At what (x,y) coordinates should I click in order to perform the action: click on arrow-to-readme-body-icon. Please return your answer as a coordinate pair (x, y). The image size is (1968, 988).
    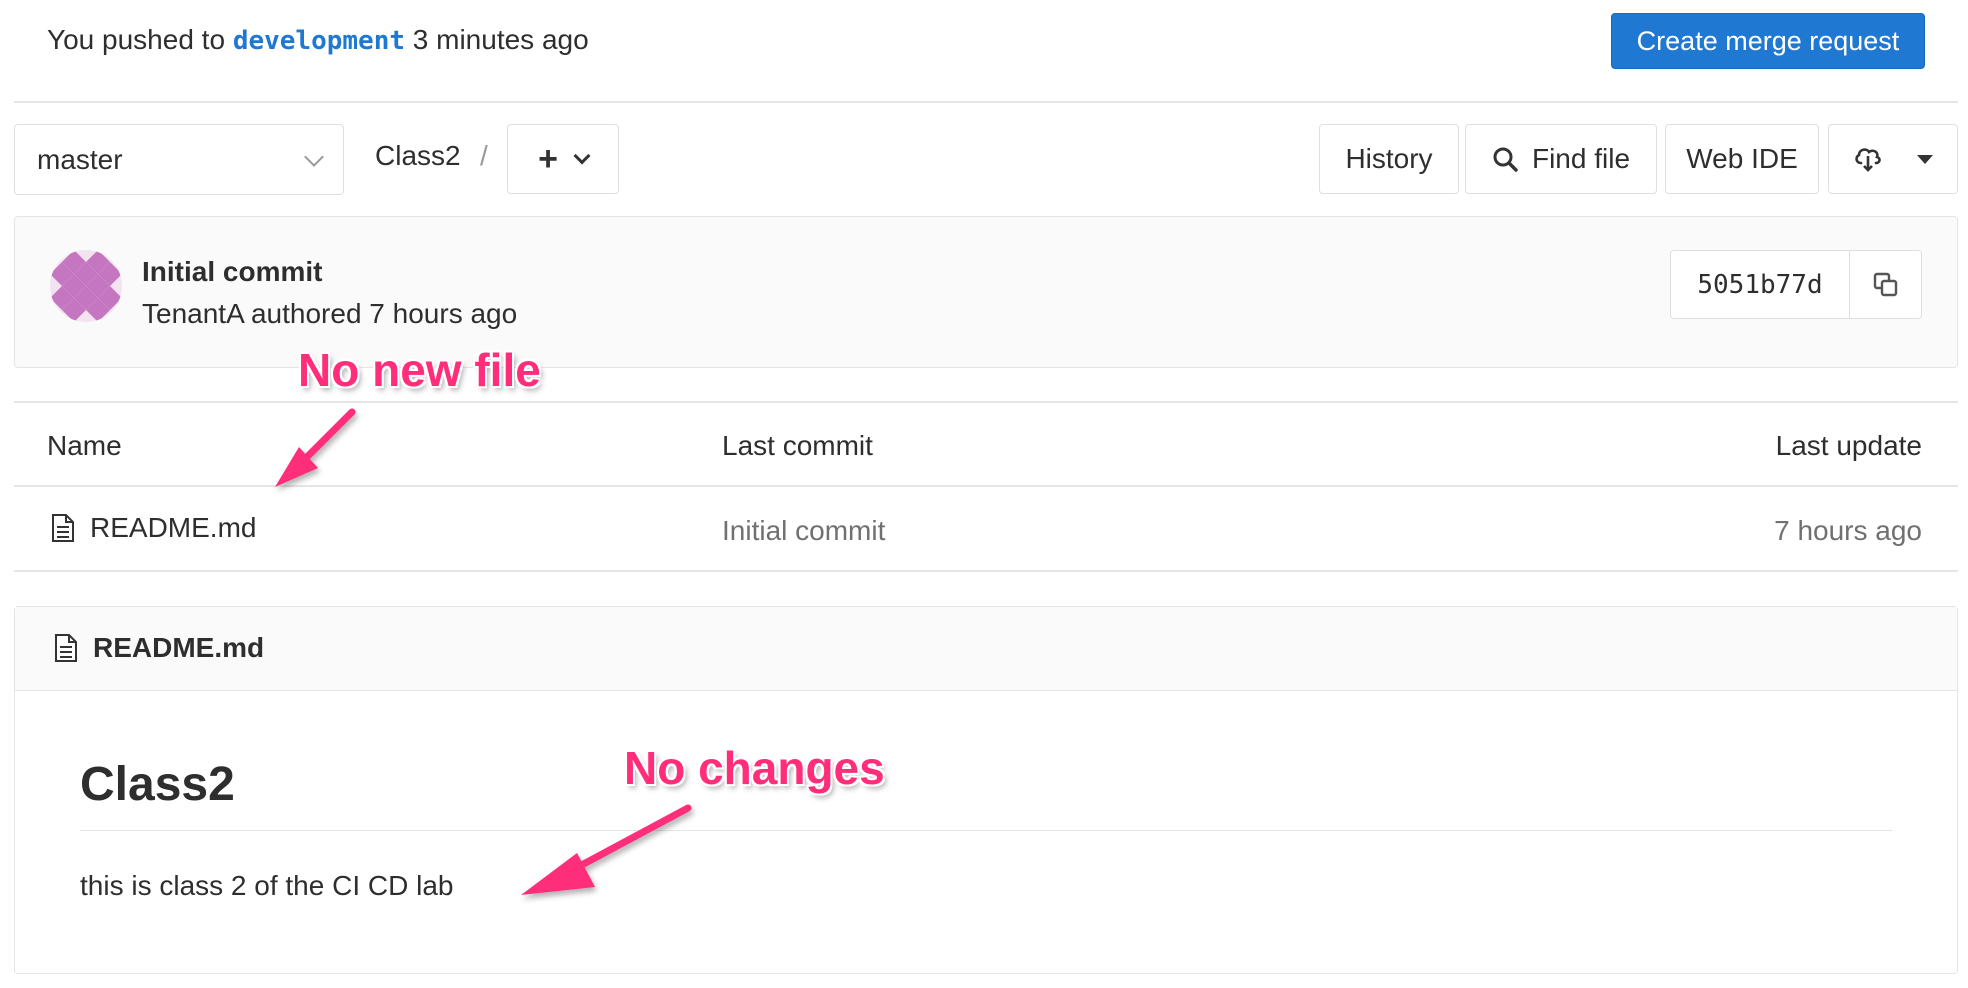
    Looking at the image, I should click on (606, 849).